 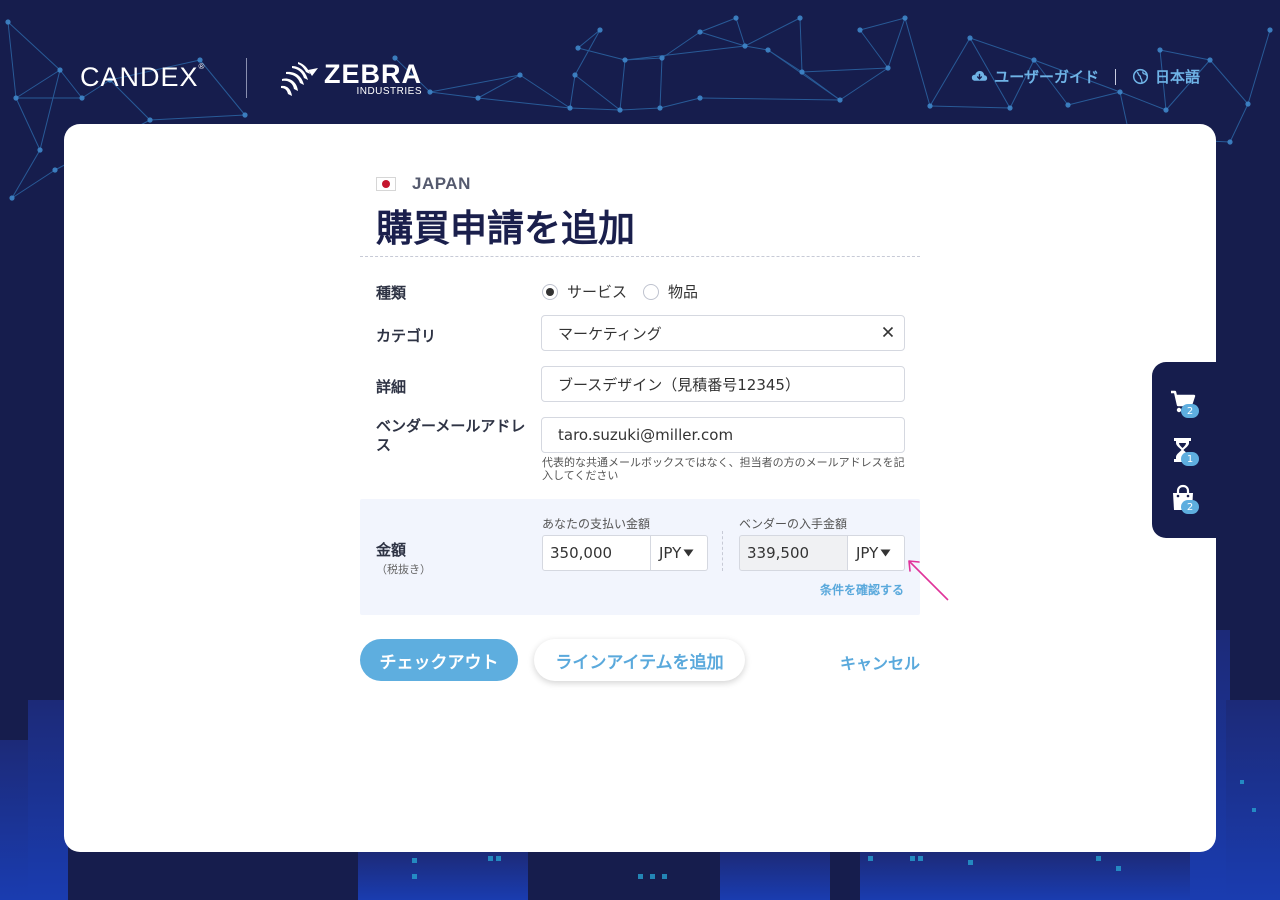 I want to click on cart-button: 2, so click(x=1185, y=404).